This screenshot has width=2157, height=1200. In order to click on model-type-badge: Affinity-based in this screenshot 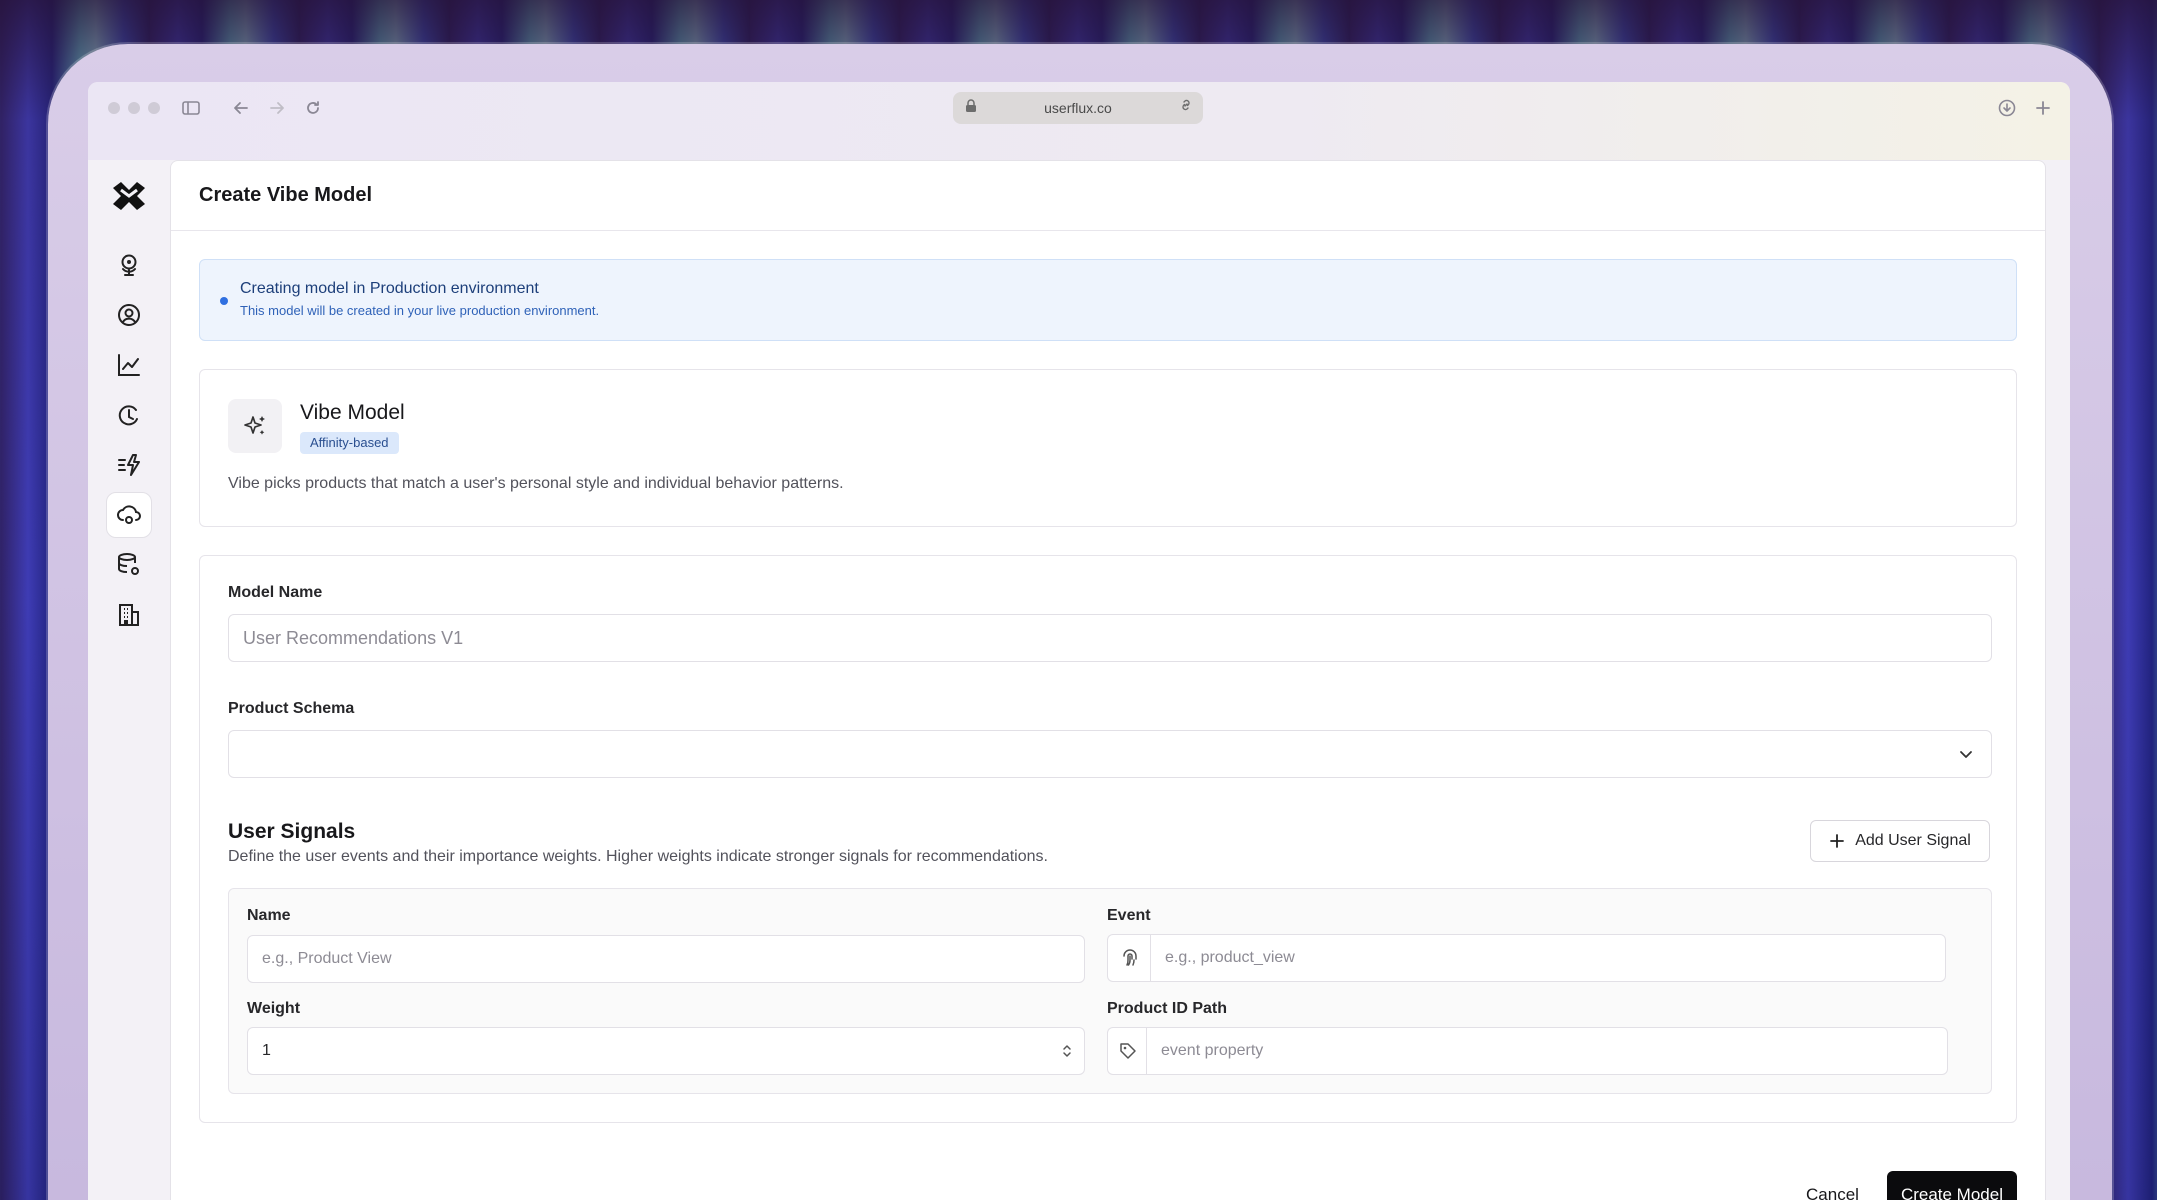, I will do `click(349, 443)`.